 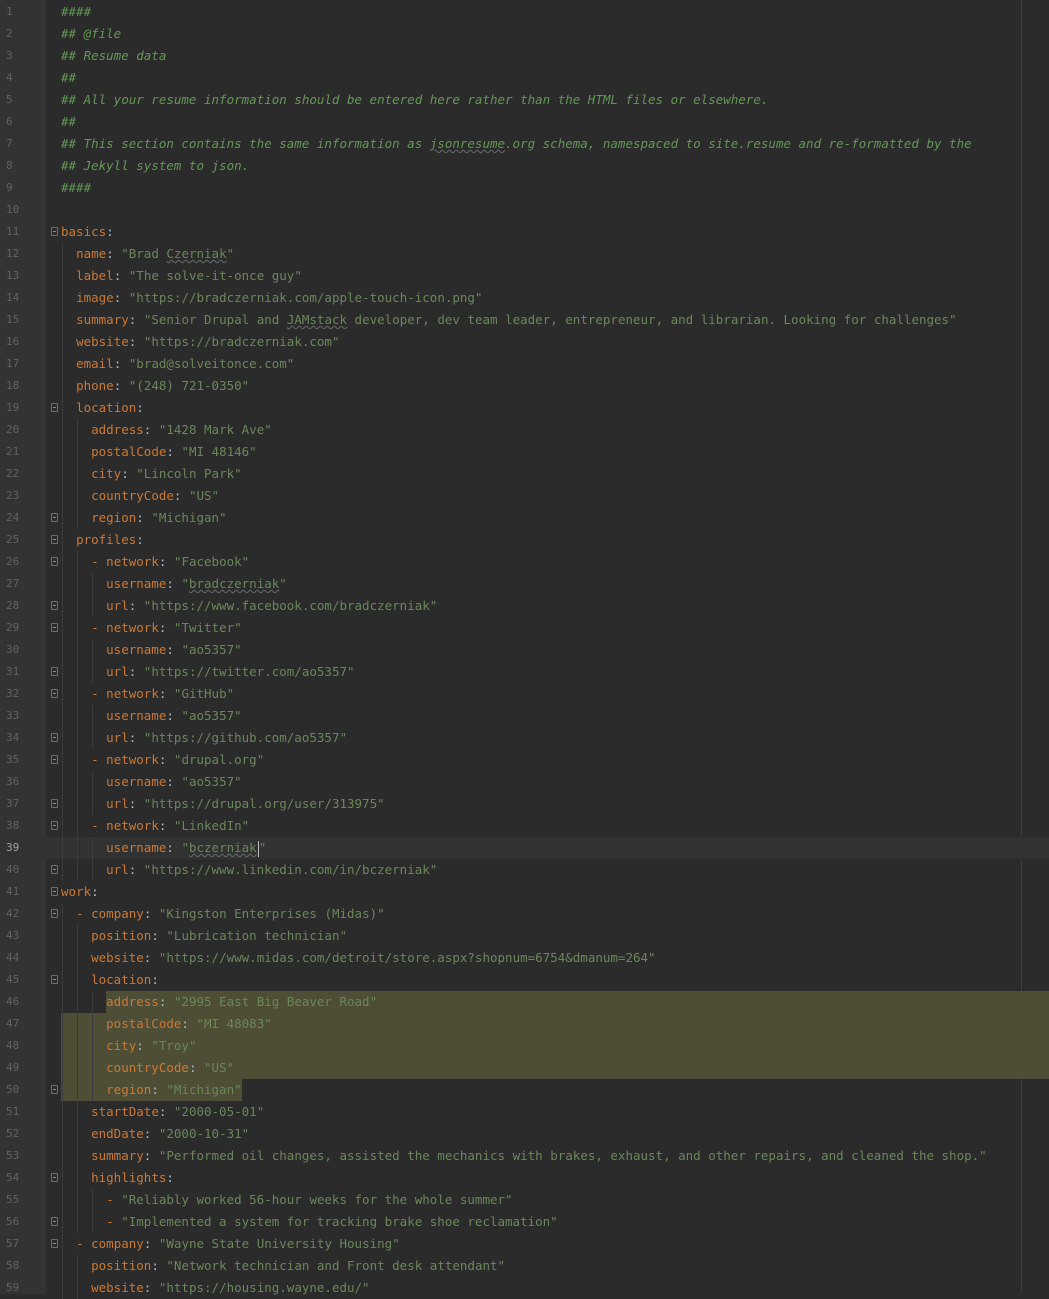 What do you see at coordinates (524, 562) in the screenshot?
I see `code-line: 26 - network: "Facebook"` at bounding box center [524, 562].